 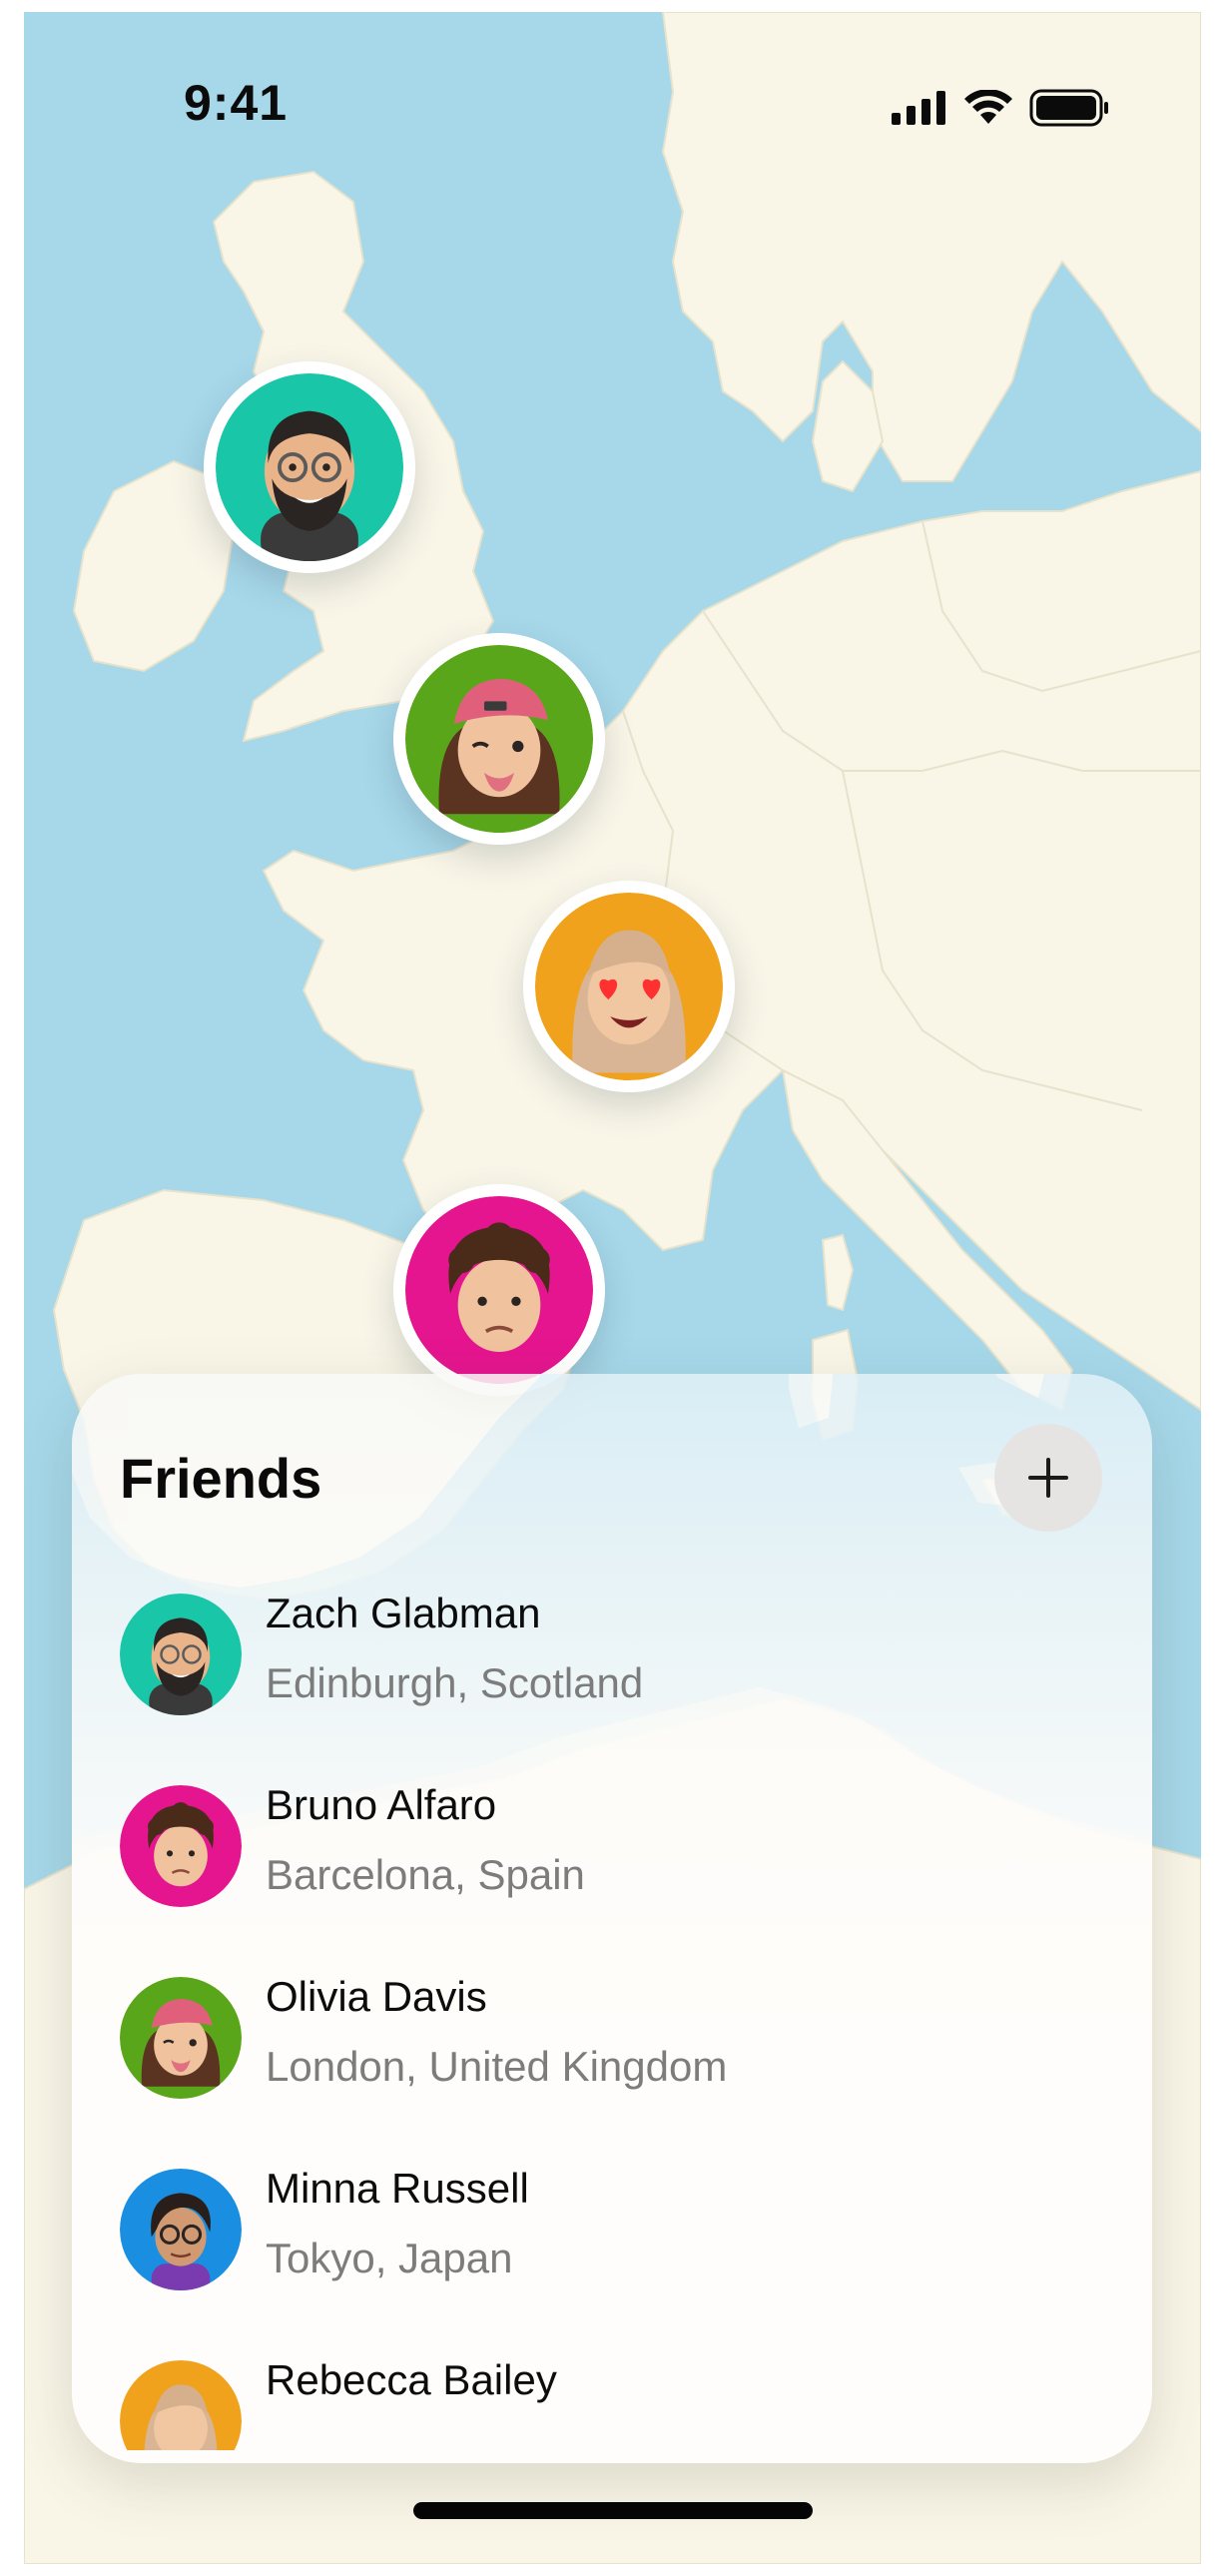 I want to click on friend-name: Rebecca Bailey, so click(x=411, y=2379).